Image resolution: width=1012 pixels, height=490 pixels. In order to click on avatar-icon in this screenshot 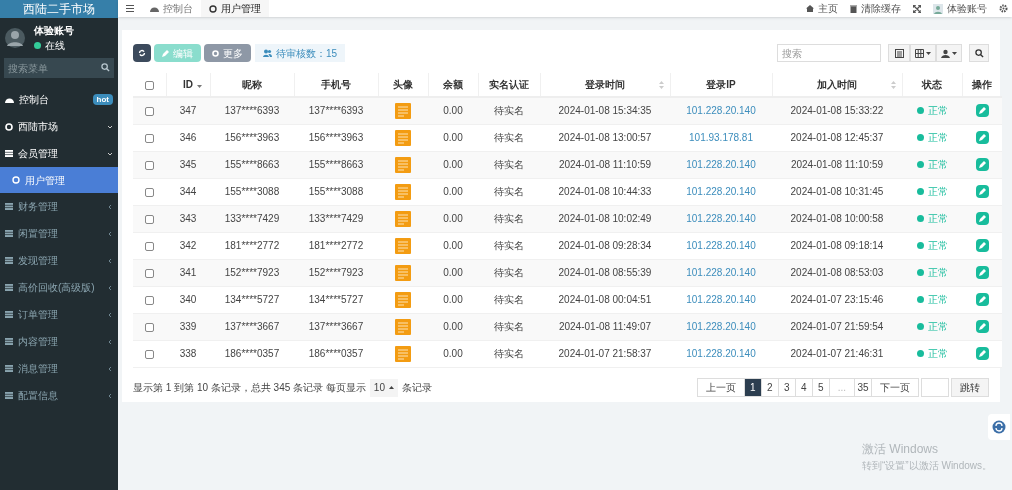, I will do `click(15, 38)`.